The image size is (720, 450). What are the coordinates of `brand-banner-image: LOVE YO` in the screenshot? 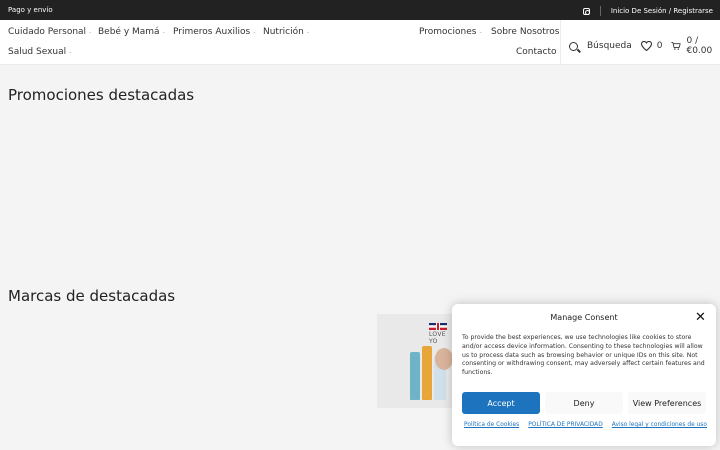 It's located at (416, 361).